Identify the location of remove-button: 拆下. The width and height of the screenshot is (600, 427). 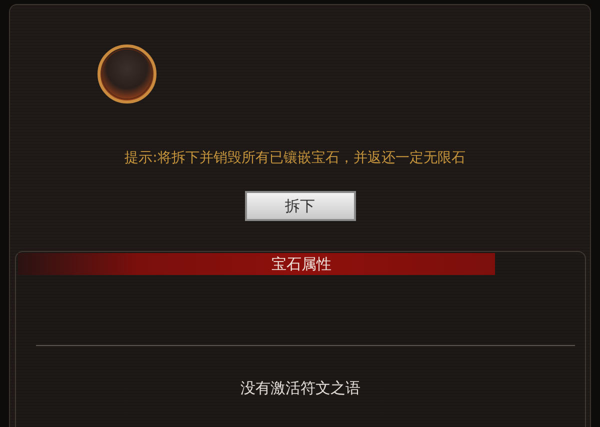
(300, 206).